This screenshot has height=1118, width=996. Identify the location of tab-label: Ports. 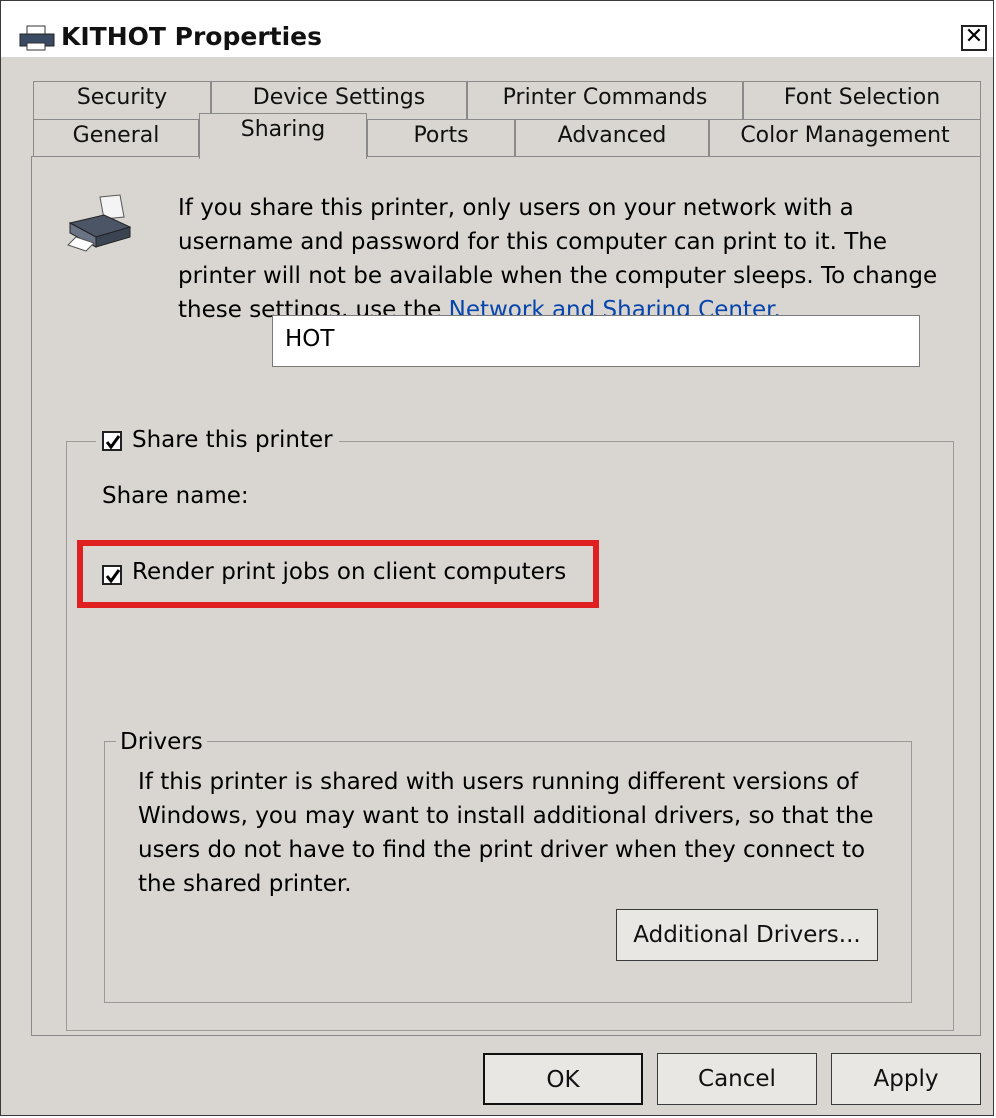
(441, 135).